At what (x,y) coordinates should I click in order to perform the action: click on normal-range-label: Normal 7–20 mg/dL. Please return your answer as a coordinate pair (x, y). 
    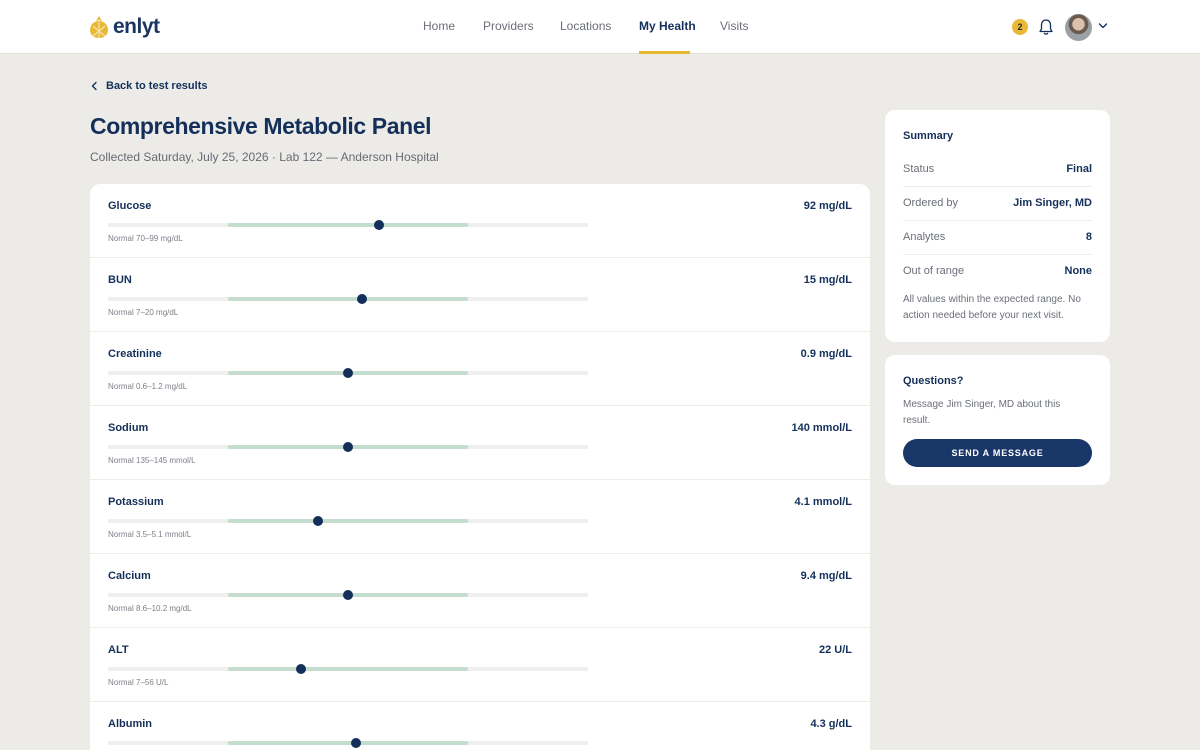
    Looking at the image, I should click on (143, 312).